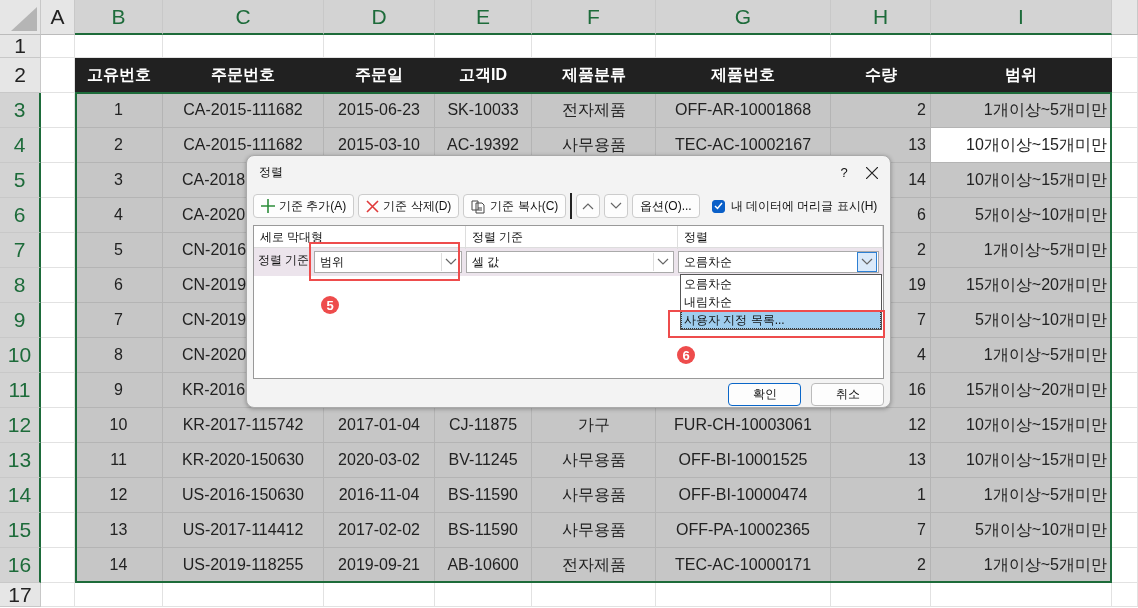 The image size is (1138, 608). Describe the element at coordinates (20, 495) in the screenshot. I see `row-header: 14` at that location.